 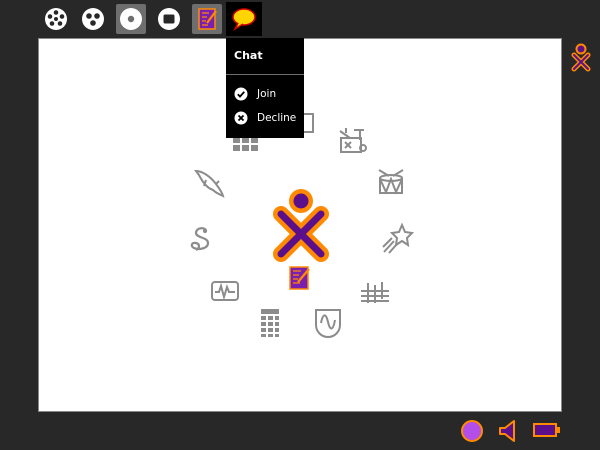 I want to click on home-tamtam-edit-activity, so click(x=353, y=141).